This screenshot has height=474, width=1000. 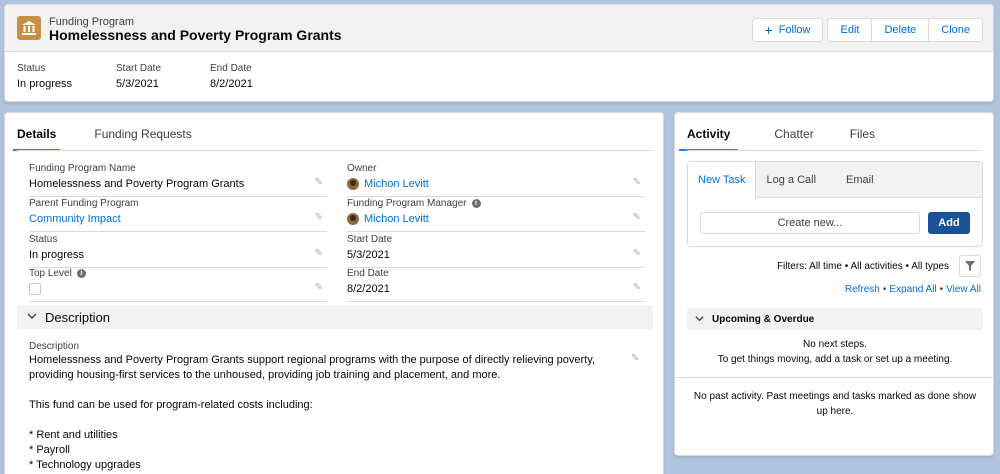 I want to click on field-top-level: Top Level i ✎, so click(x=178, y=285).